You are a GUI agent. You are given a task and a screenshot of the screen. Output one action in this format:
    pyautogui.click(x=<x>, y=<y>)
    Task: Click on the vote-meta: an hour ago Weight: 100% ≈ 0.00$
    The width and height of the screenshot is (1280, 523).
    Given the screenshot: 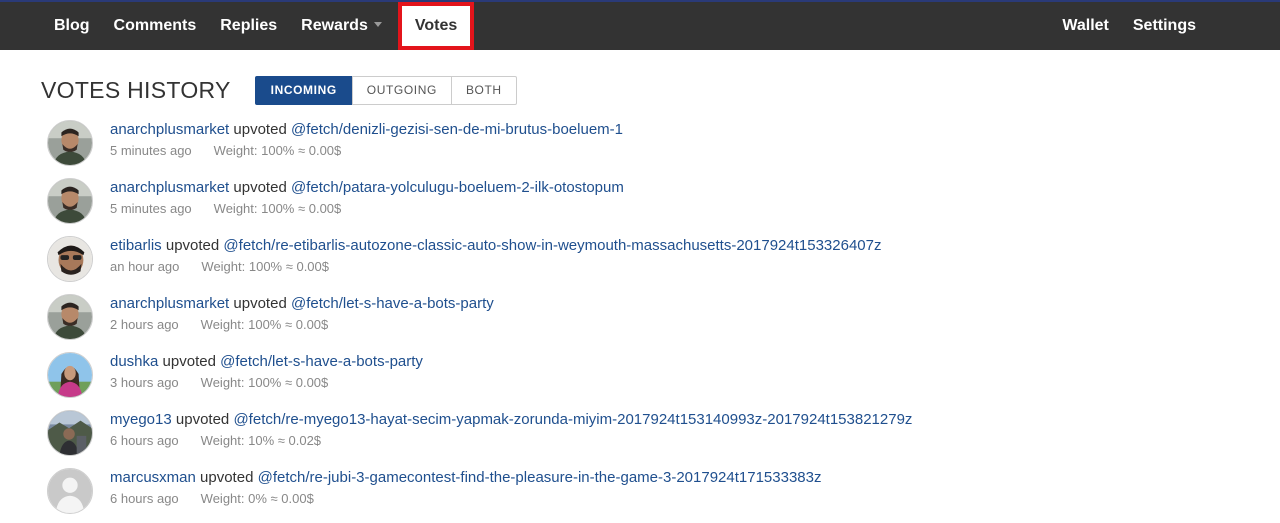 What is the action you would take?
    pyautogui.click(x=219, y=266)
    